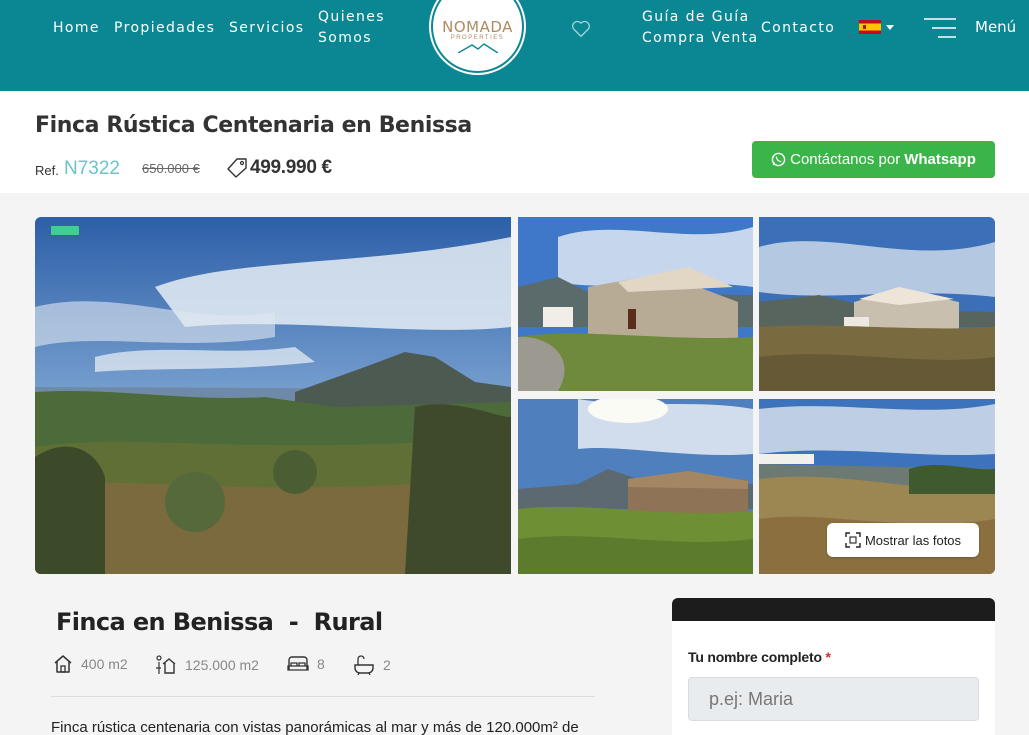 The image size is (1029, 735). Describe the element at coordinates (364, 665) in the screenshot. I see `bathtub-icon` at that location.